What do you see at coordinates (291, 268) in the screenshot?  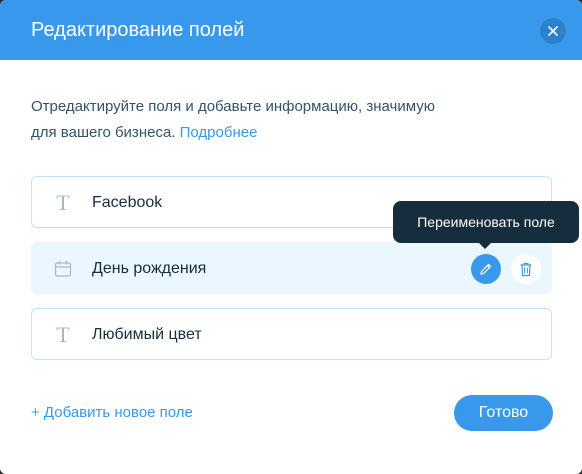 I see `field-row-birthday: День рождения` at bounding box center [291, 268].